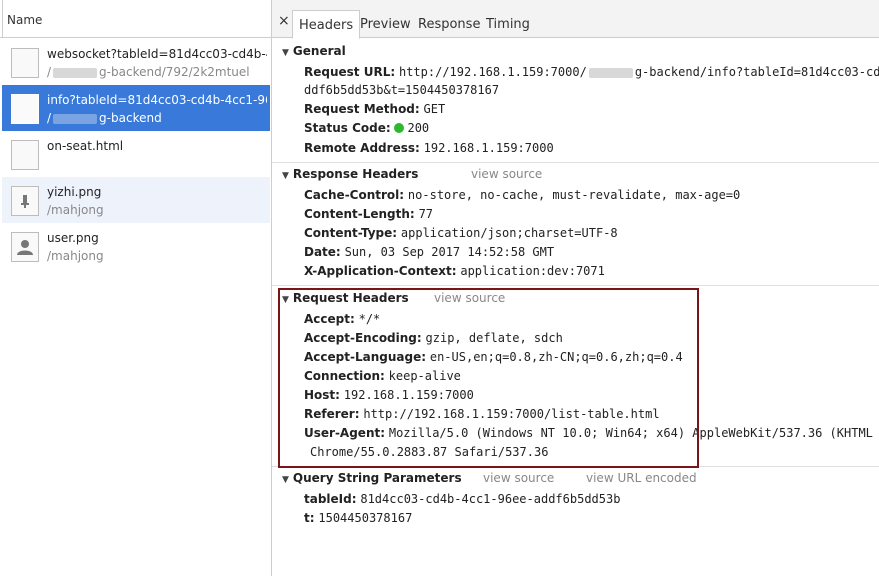 Image resolution: width=879 pixels, height=576 pixels. I want to click on request-headers-section-toggle: ▼ Request Headers, so click(345, 298).